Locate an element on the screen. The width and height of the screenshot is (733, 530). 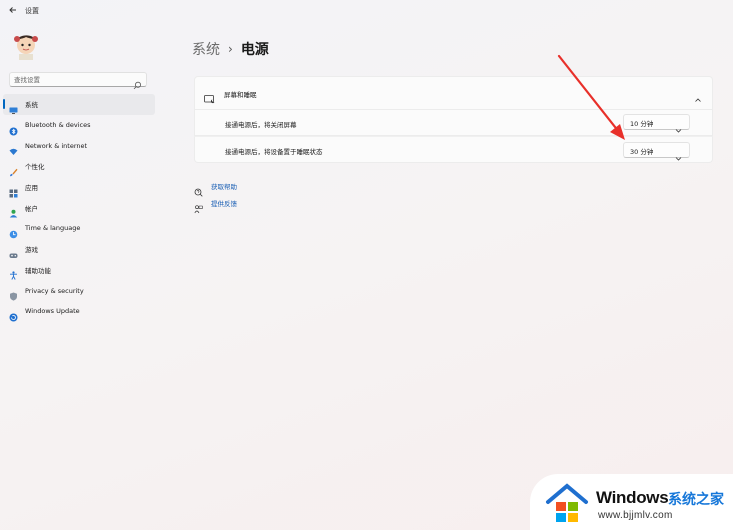
link-label: 提供反馈 is located at coordinates (224, 204).